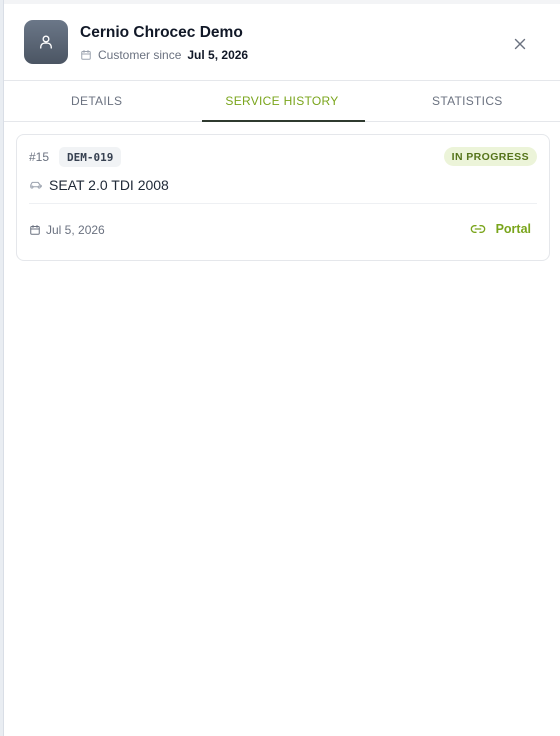 This screenshot has width=560, height=736. I want to click on customer-name: Cernio Chrocec Demo, so click(161, 32).